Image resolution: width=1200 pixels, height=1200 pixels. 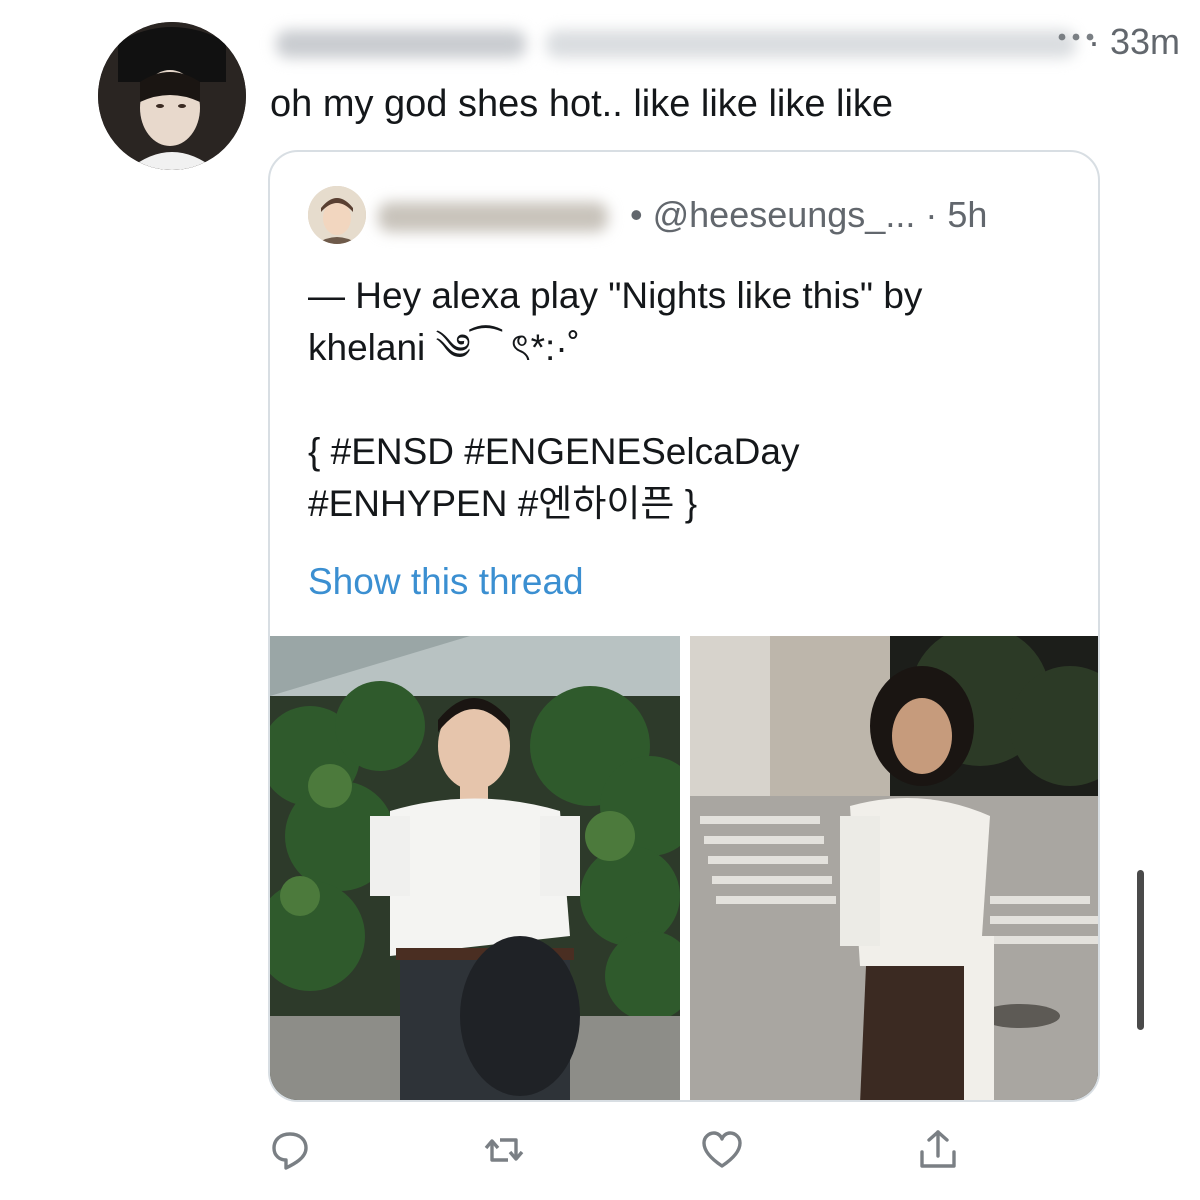 What do you see at coordinates (1140, 950) in the screenshot?
I see `scrollbar` at bounding box center [1140, 950].